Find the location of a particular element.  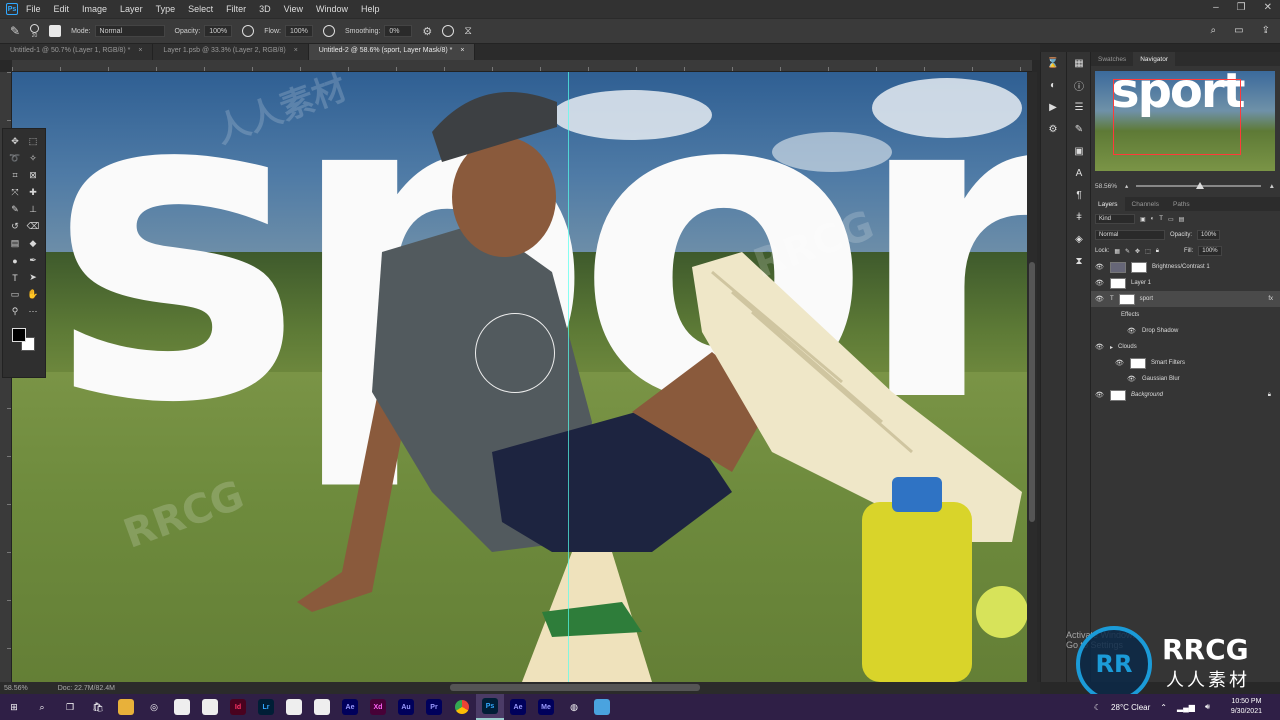

taskbar-premiere: Pr is located at coordinates (434, 707).